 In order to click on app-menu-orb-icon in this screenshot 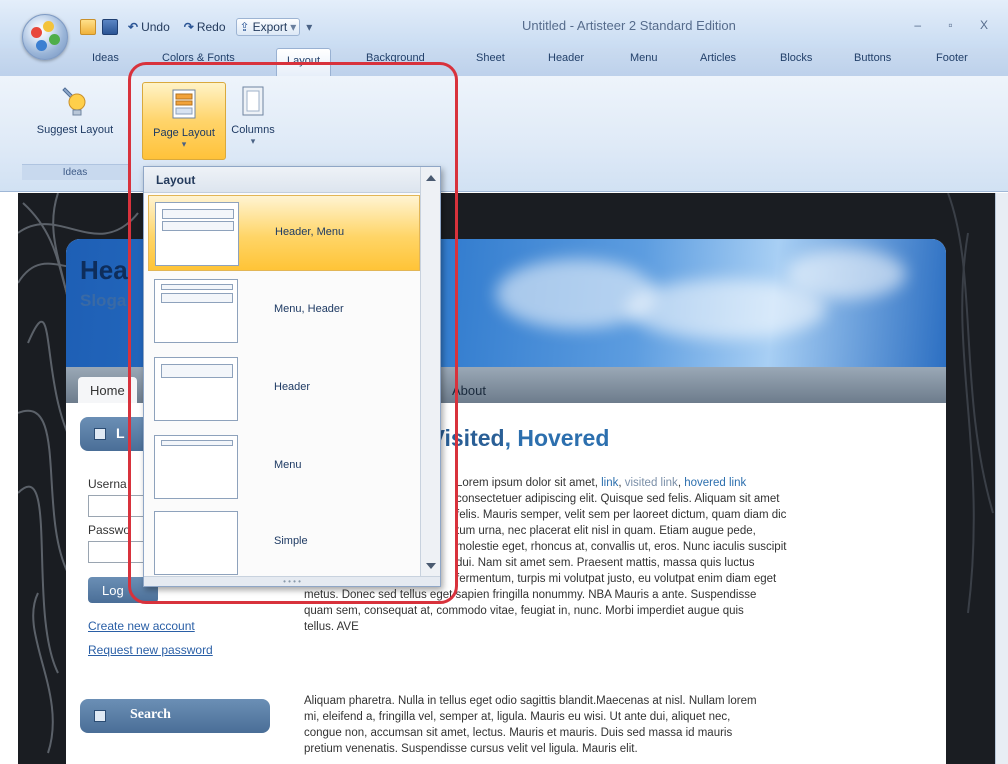, I will do `click(45, 37)`.